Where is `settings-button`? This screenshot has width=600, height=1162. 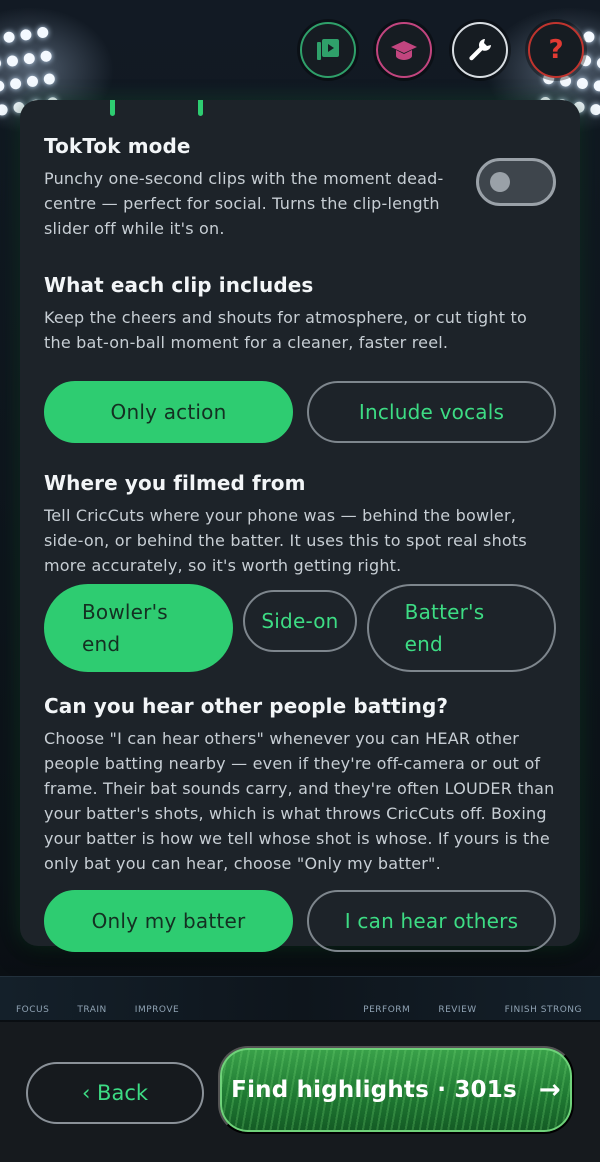
settings-button is located at coordinates (480, 50).